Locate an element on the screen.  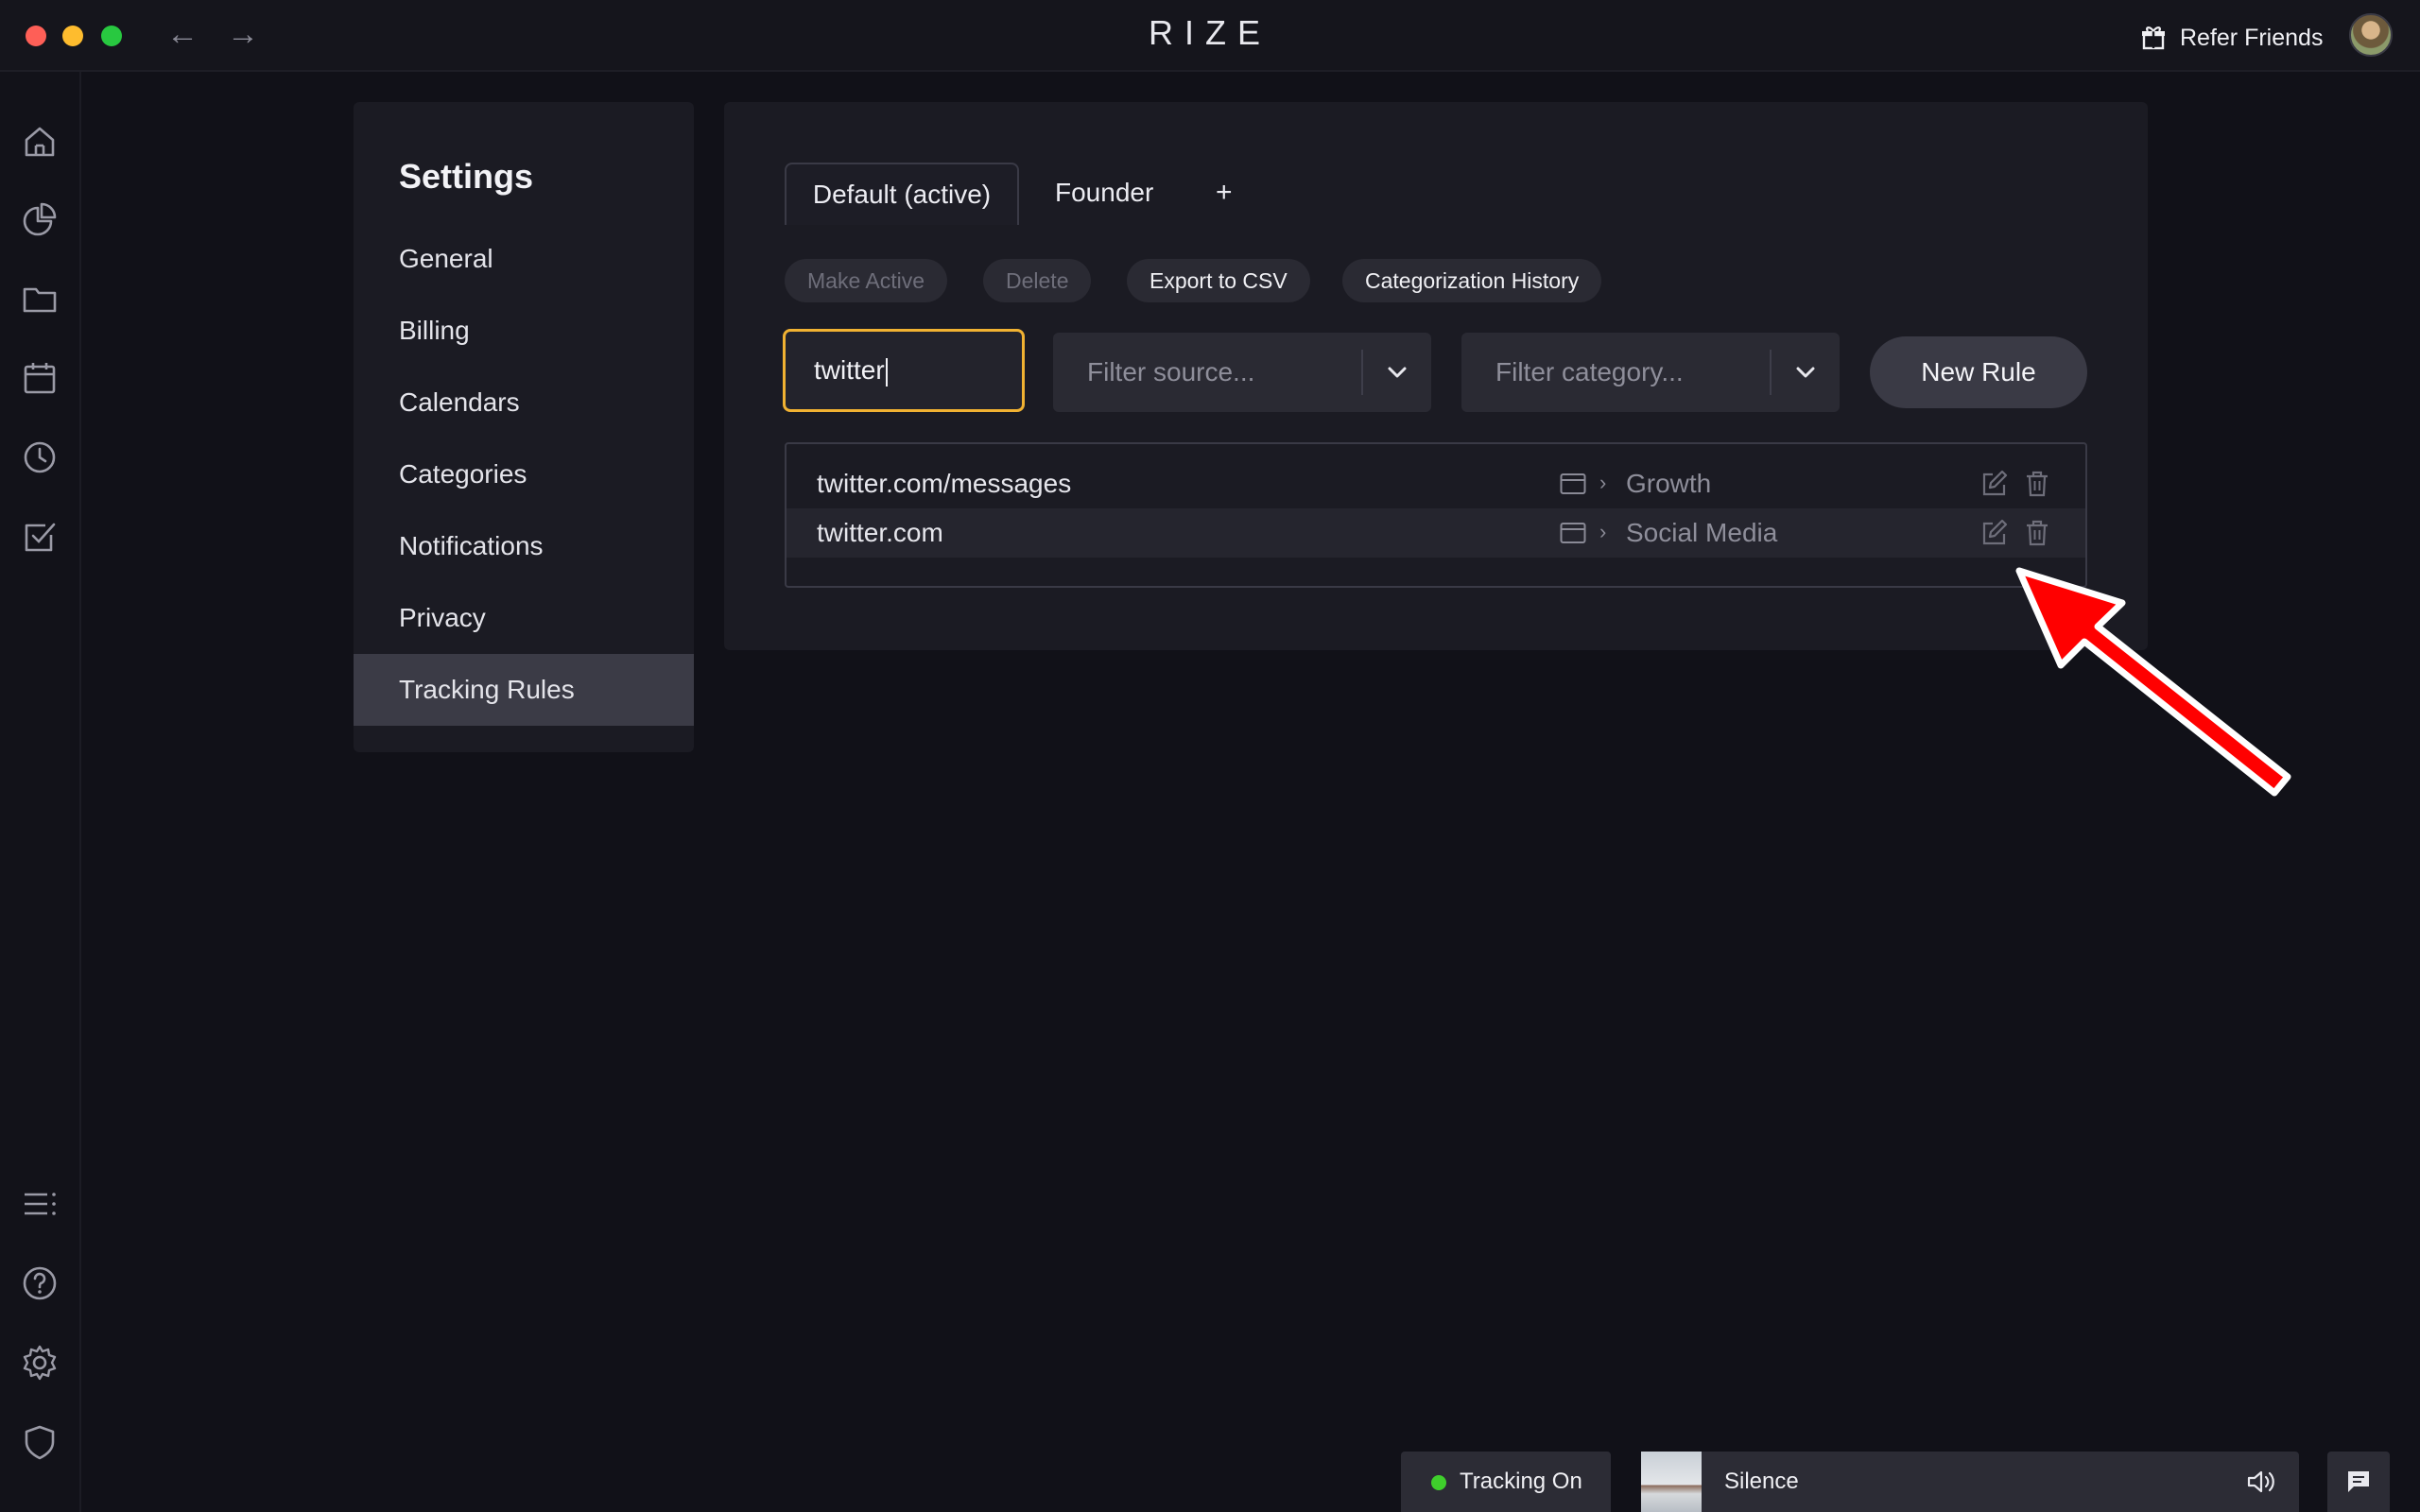
settings-item-general: General is located at coordinates (524, 259).